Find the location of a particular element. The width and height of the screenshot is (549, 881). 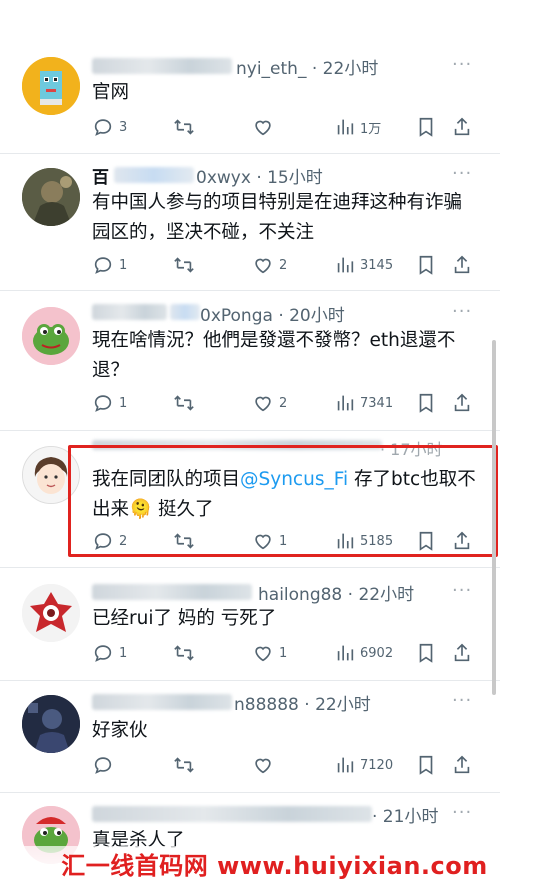

reply-header: nyi_eth_ · 22小时 is located at coordinates (307, 66).